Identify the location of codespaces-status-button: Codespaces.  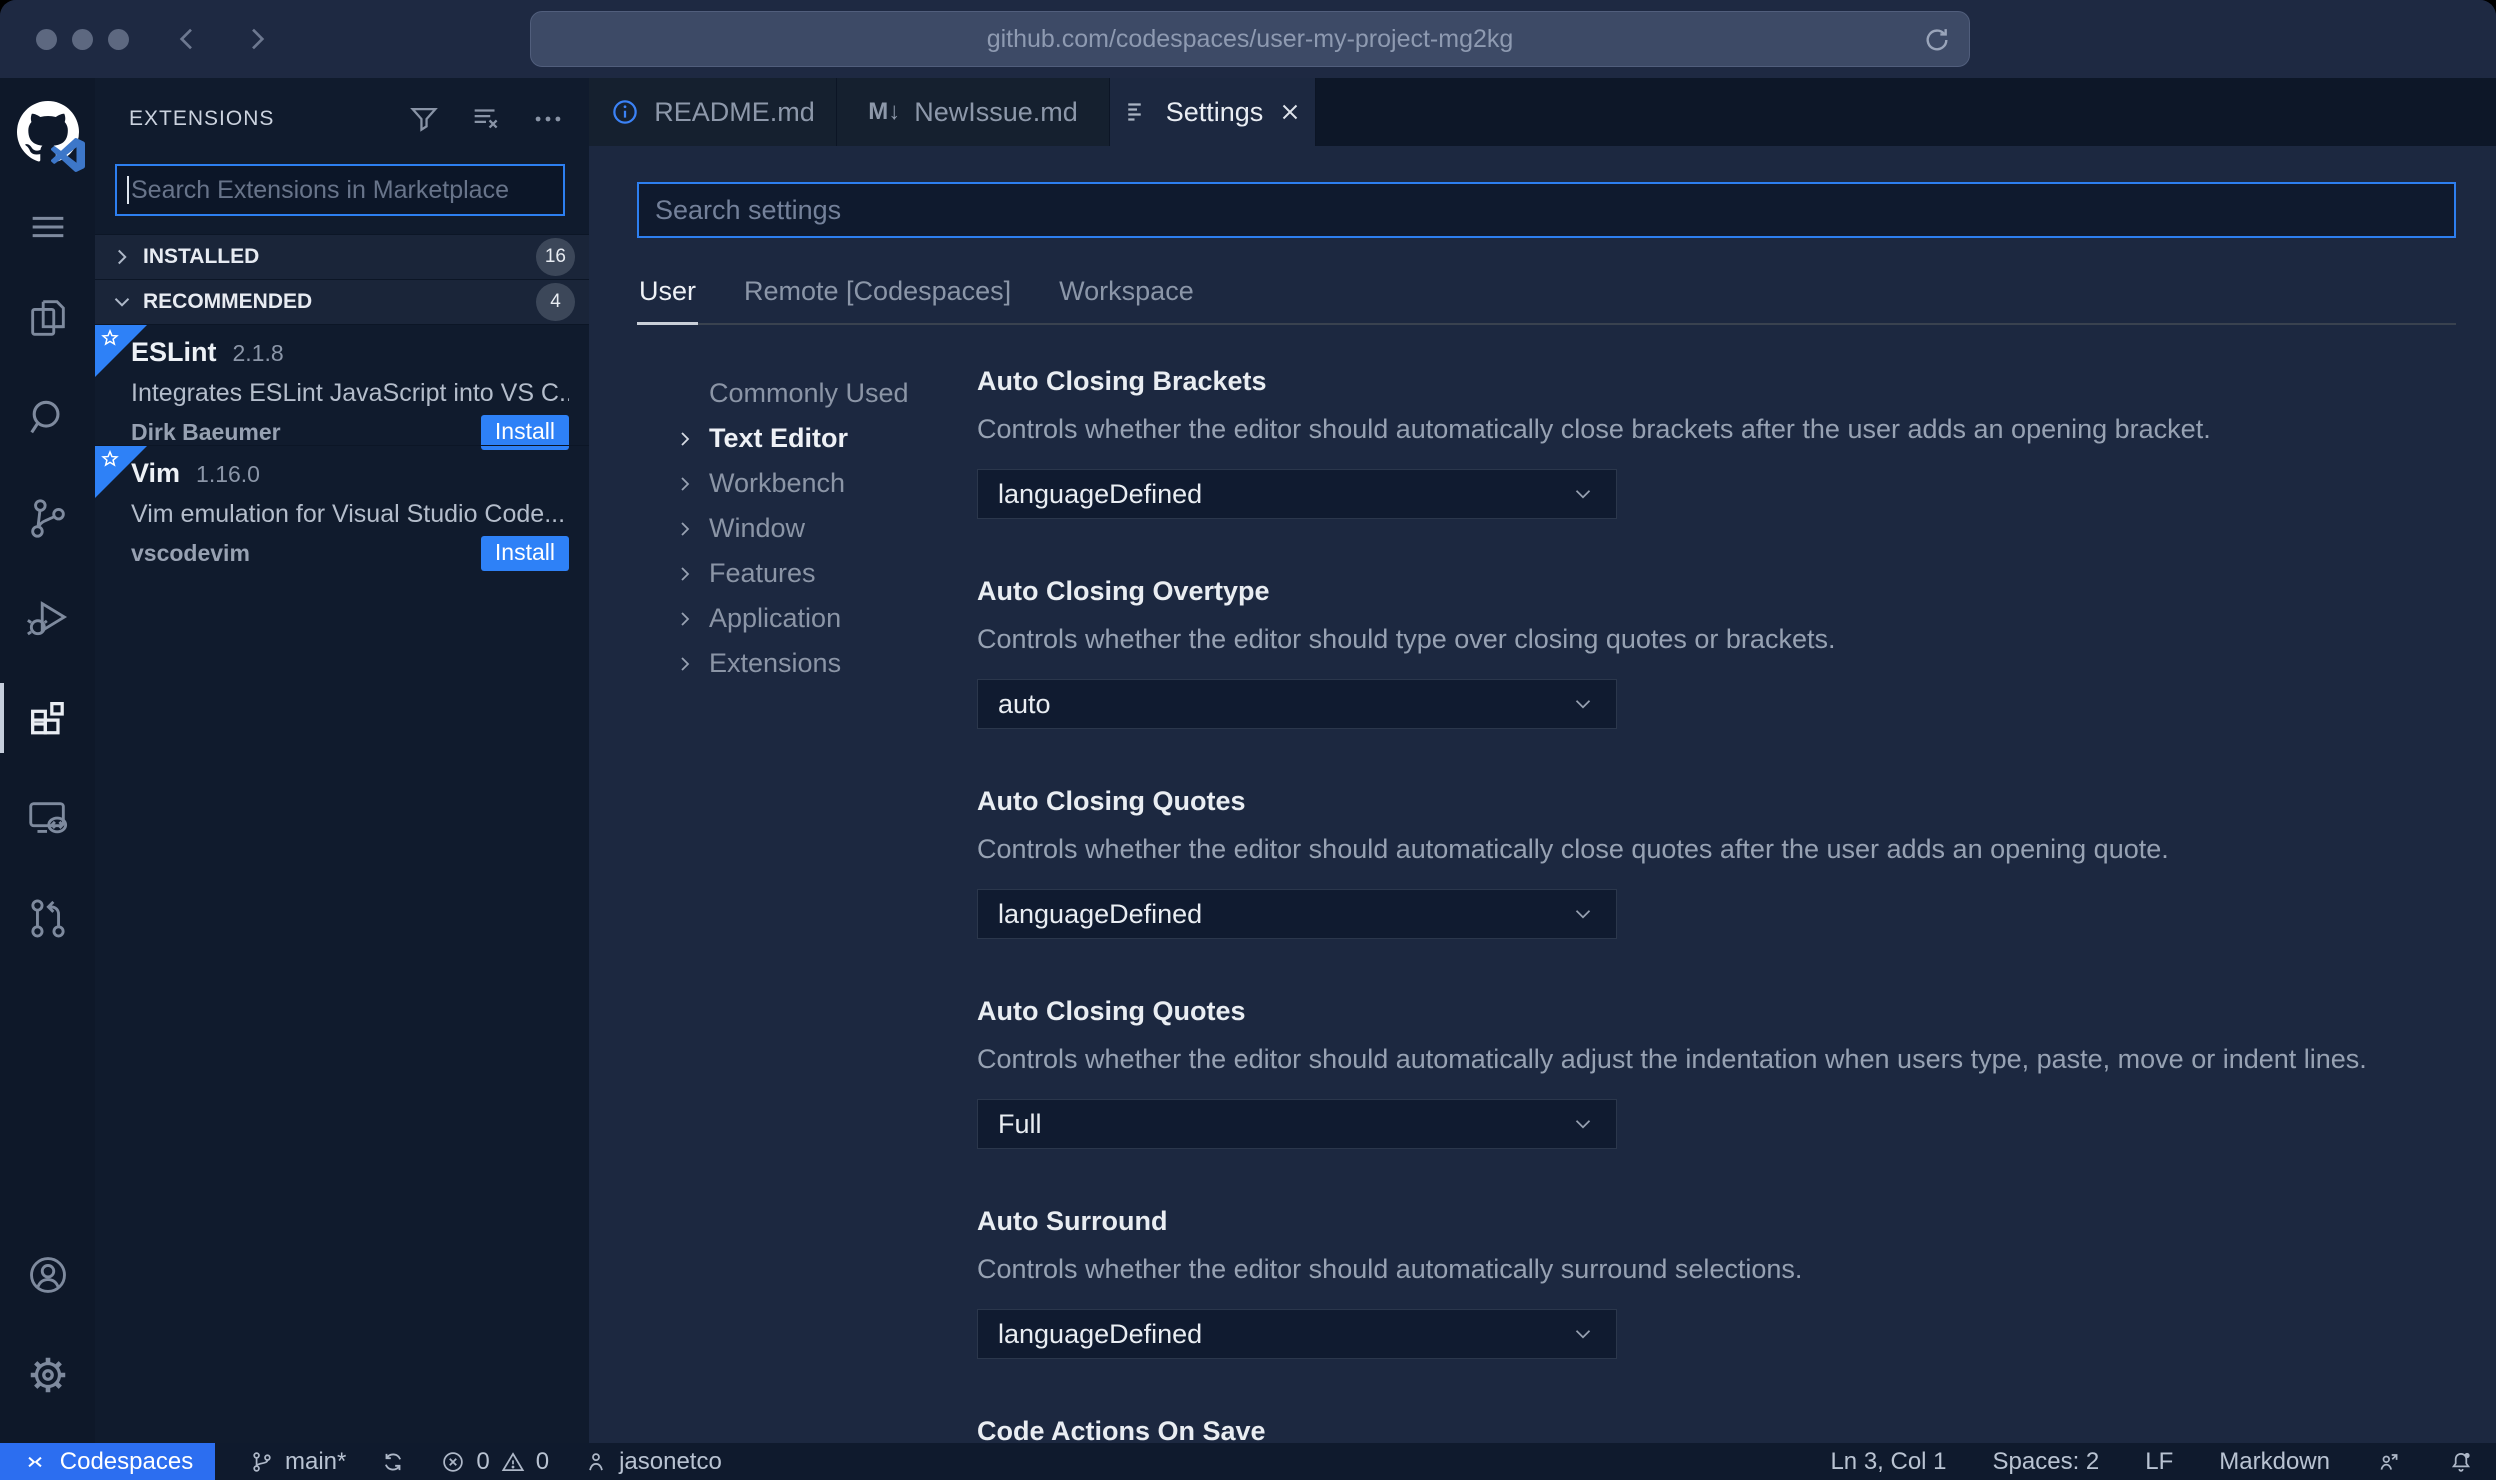
(107, 1461).